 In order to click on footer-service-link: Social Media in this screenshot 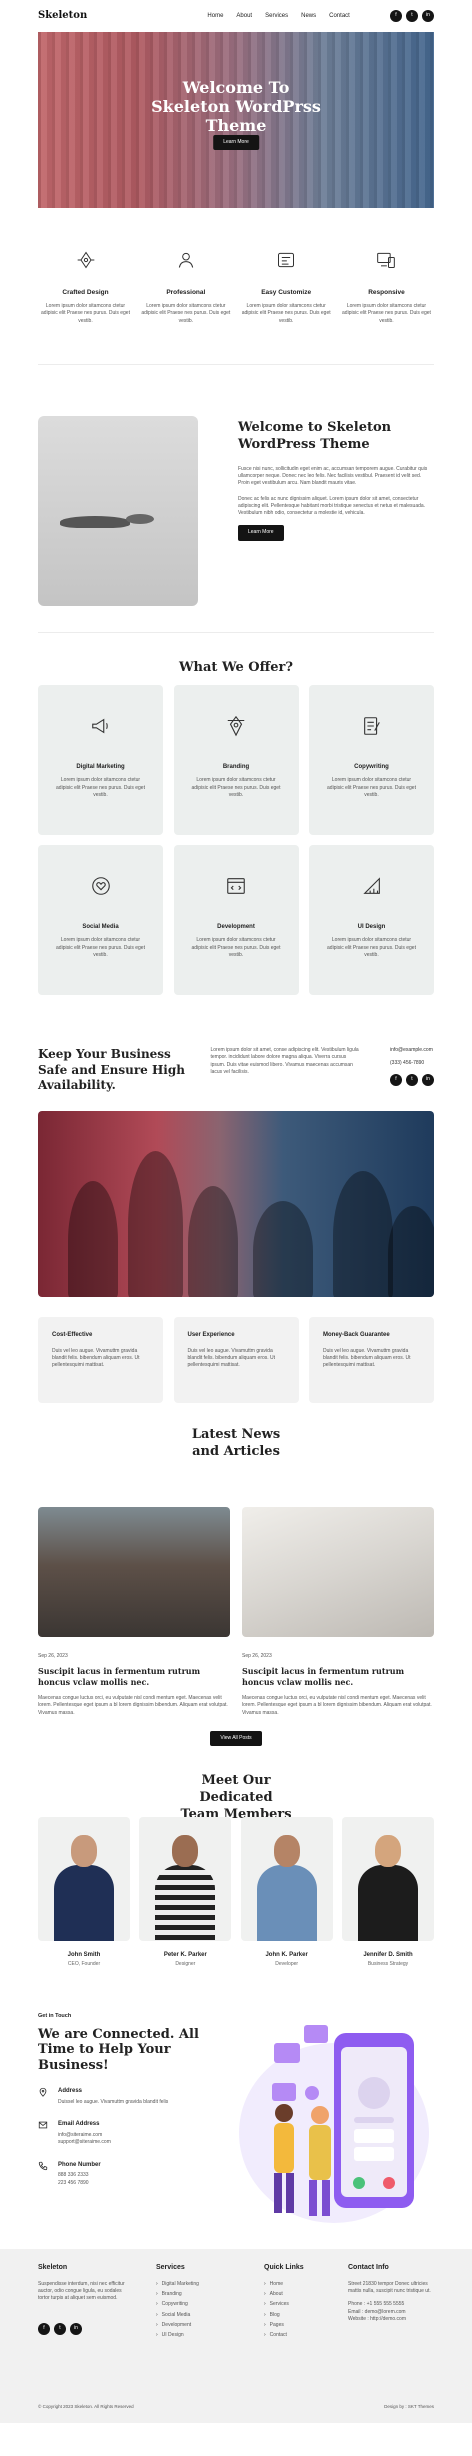, I will do `click(210, 2315)`.